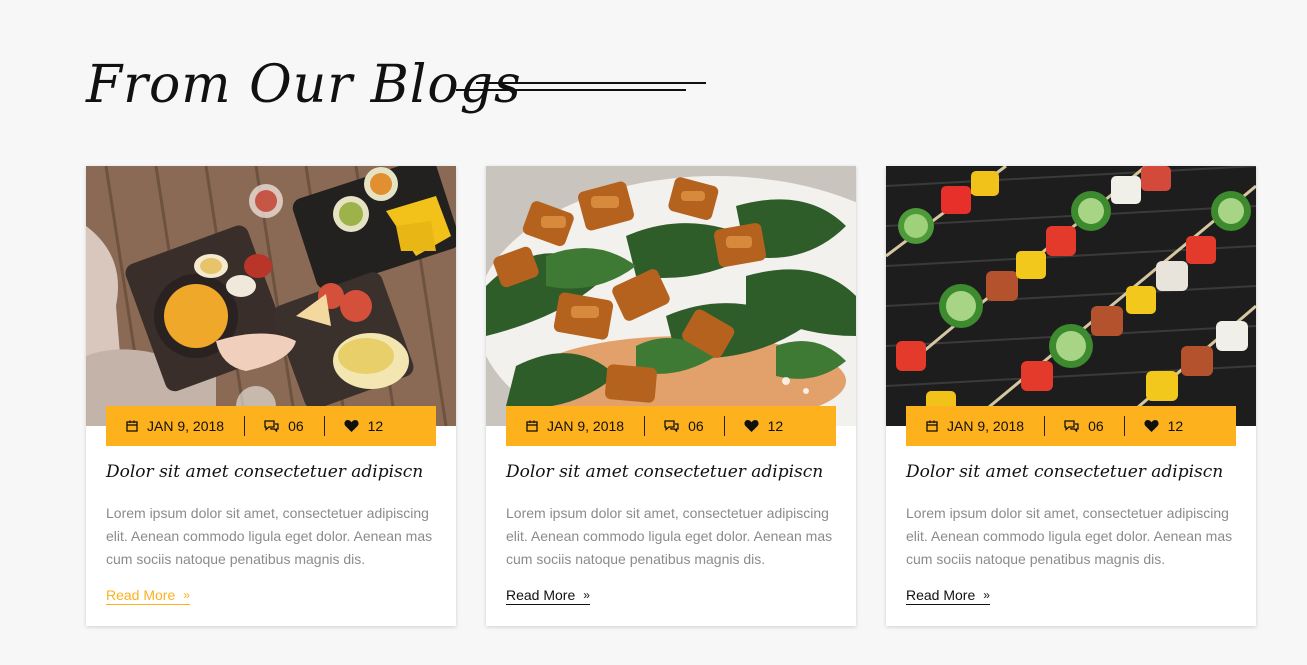 The image size is (1307, 665). Describe the element at coordinates (304, 85) in the screenshot. I see `section-title: From Our Blogs` at that location.